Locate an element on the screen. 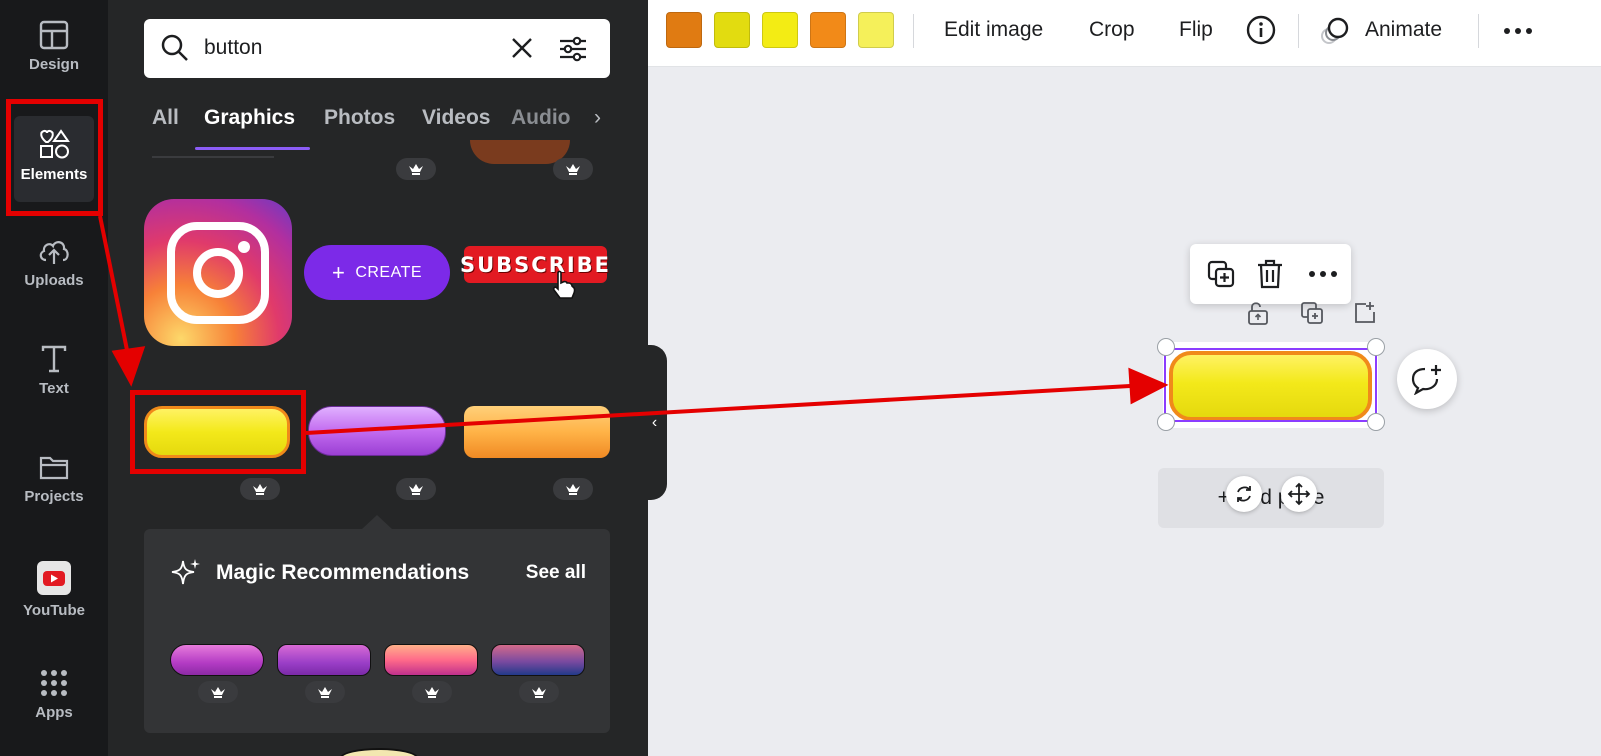 The width and height of the screenshot is (1601, 756). see-all-link: See all is located at coordinates (556, 573).